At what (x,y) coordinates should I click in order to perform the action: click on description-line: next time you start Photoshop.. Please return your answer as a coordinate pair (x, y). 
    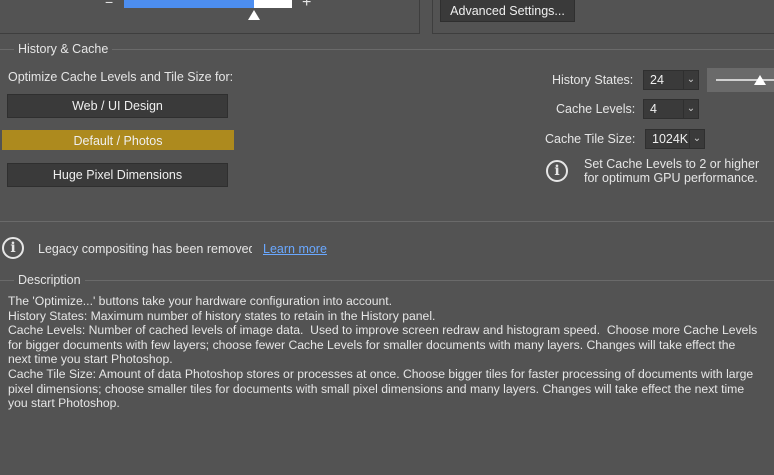
    Looking at the image, I should click on (90, 359).